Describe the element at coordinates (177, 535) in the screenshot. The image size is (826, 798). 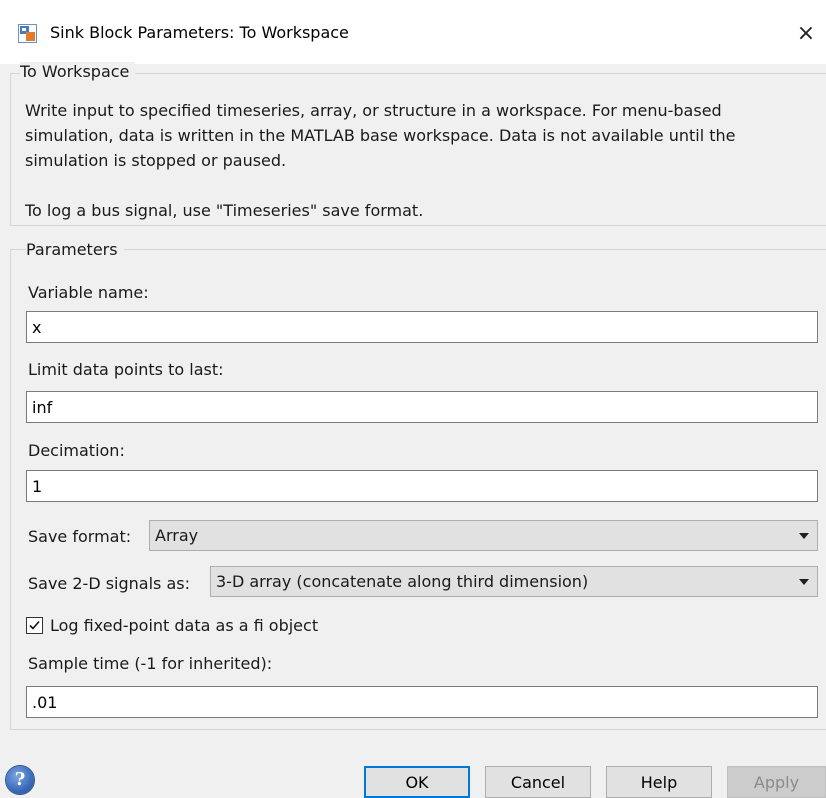
I see `save-format-value: Array` at that location.